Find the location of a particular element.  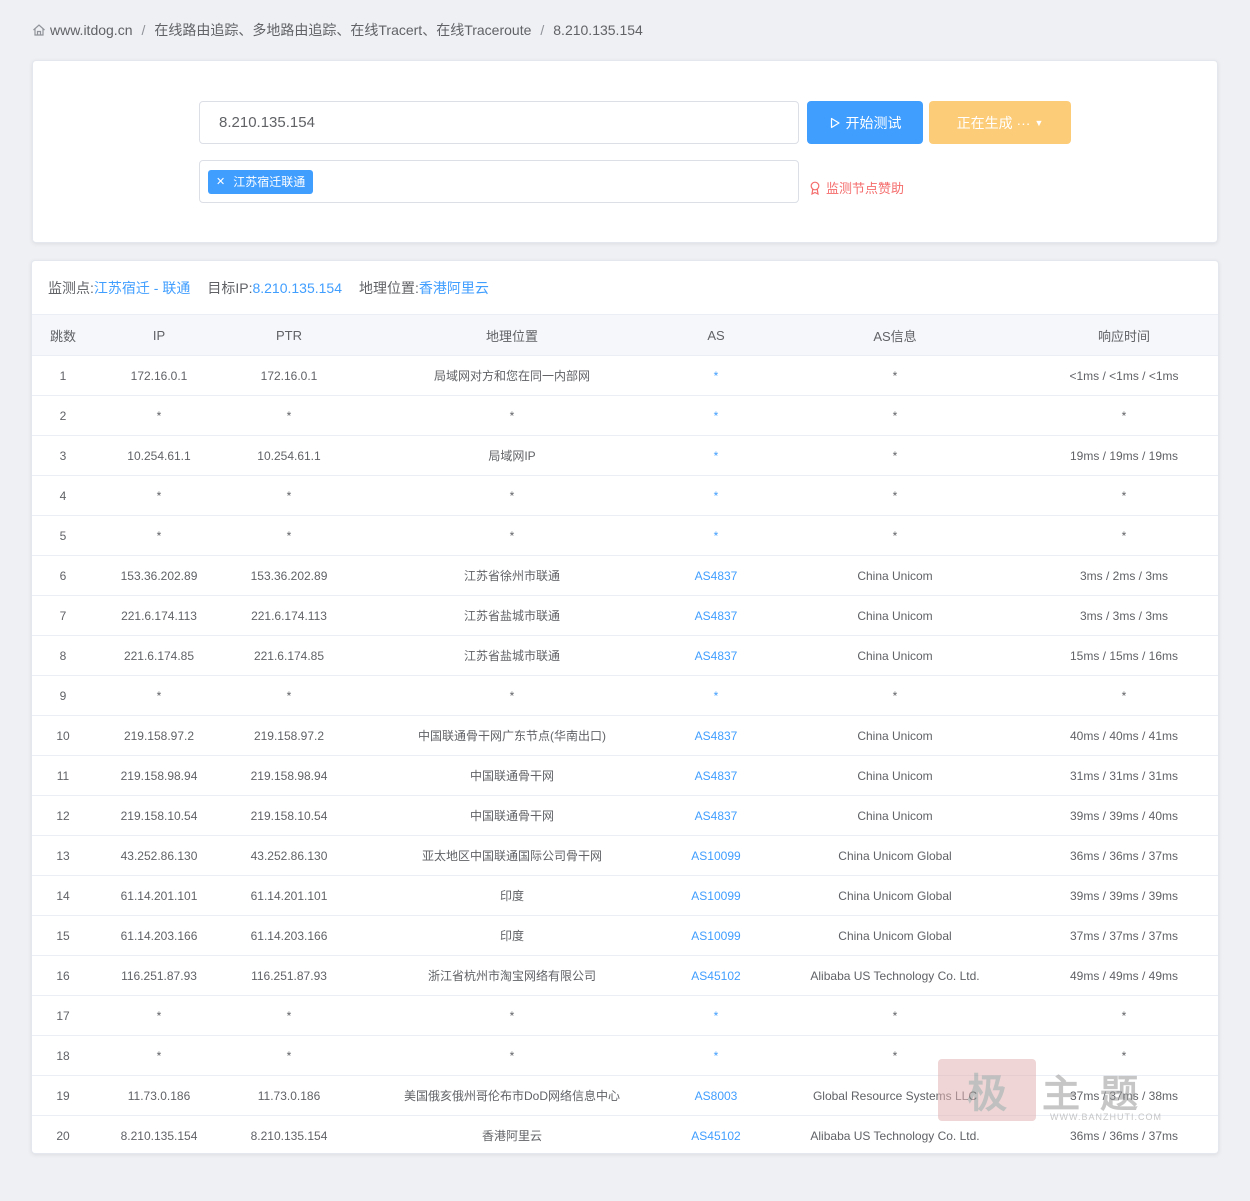

generate-image-button: 正在生成 ··· ▼ is located at coordinates (1000, 122).